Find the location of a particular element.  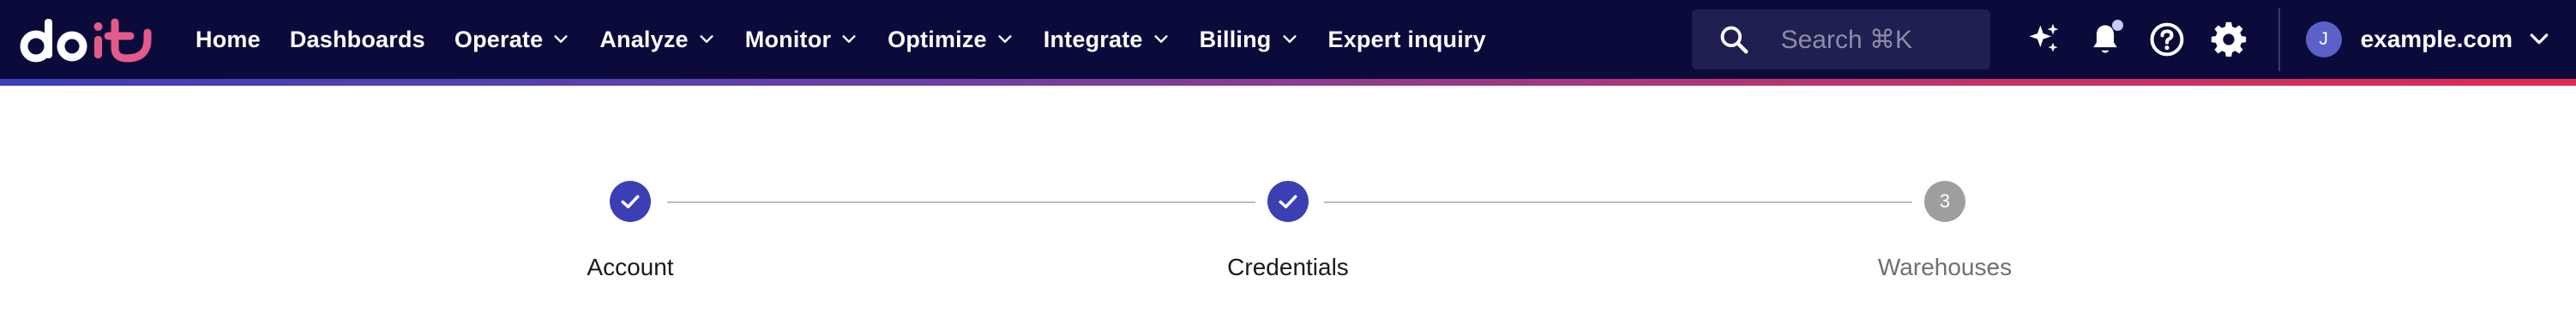

nav-optimize-label: Optimize is located at coordinates (938, 39).